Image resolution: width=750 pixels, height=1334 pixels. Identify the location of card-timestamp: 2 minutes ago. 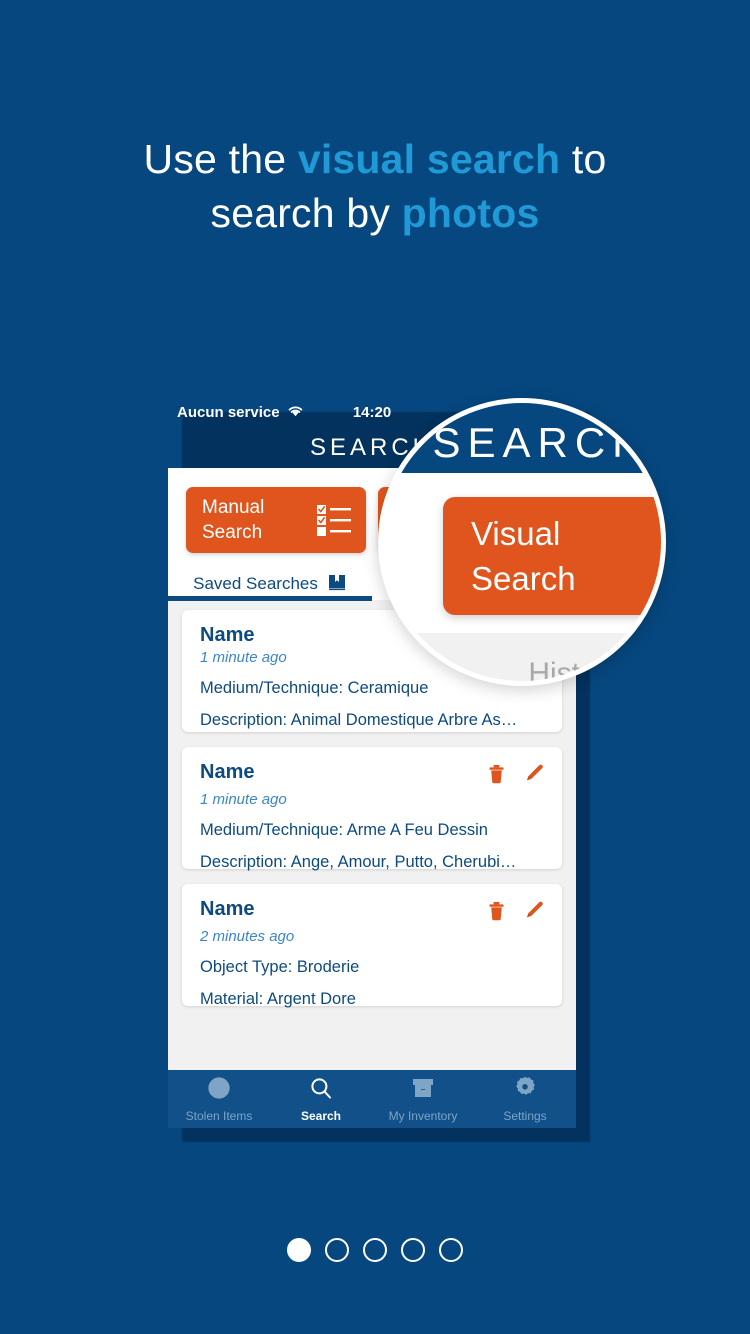
(247, 936).